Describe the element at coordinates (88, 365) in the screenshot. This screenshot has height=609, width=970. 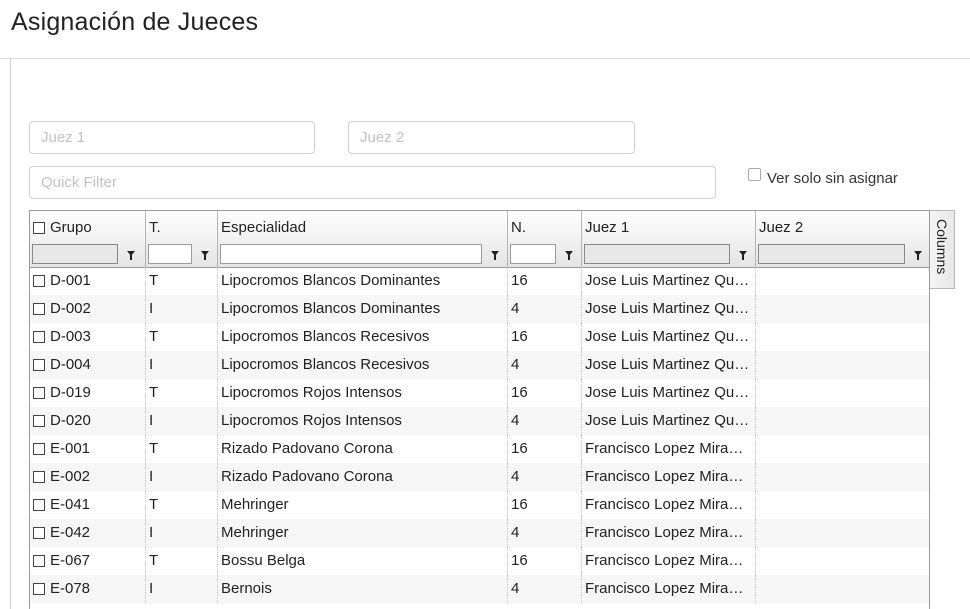
I see `cell-grupo: D-004` at that location.